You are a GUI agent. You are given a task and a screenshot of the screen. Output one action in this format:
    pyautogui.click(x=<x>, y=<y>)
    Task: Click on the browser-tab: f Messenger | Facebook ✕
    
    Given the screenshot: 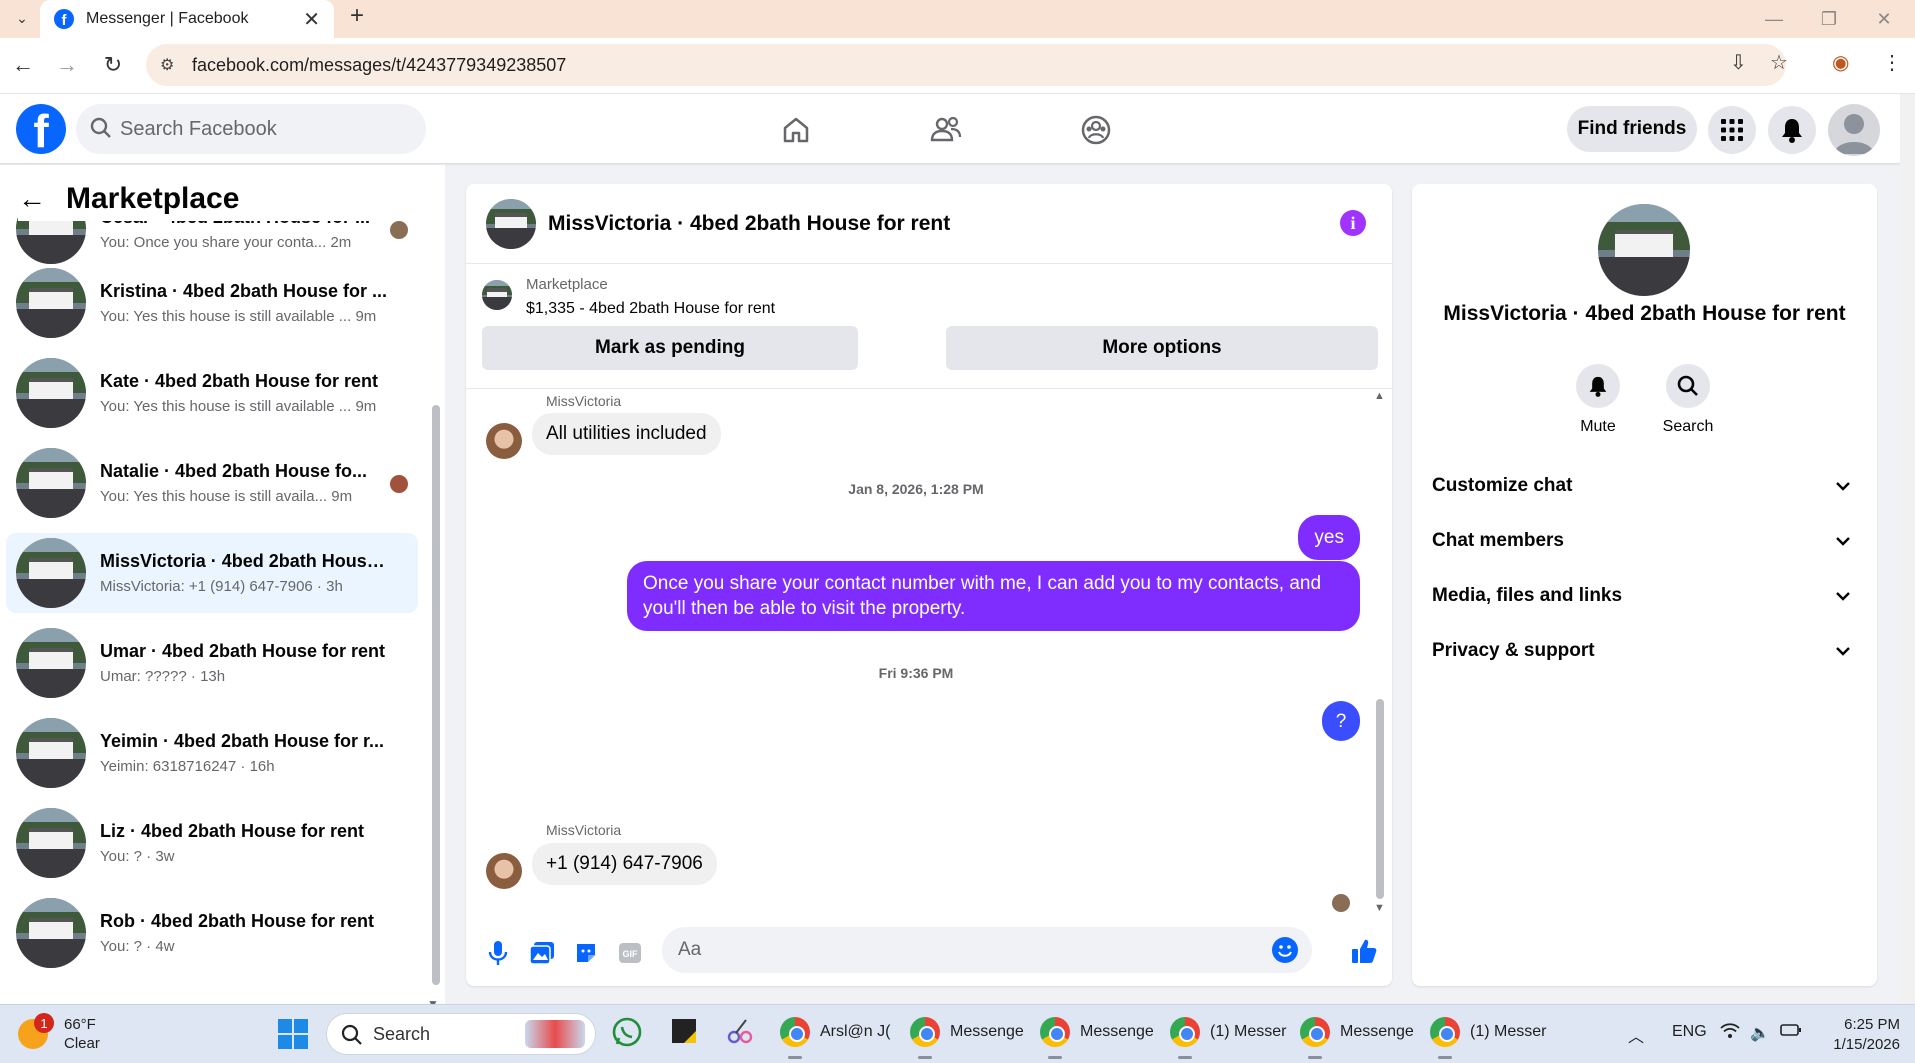 What is the action you would take?
    pyautogui.click(x=187, y=19)
    